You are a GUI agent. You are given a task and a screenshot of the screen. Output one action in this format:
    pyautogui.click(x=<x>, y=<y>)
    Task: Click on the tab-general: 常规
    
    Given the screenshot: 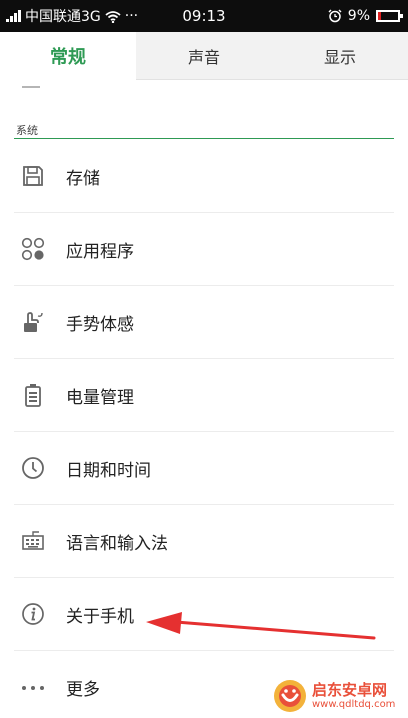 What is the action you would take?
    pyautogui.click(x=68, y=56)
    